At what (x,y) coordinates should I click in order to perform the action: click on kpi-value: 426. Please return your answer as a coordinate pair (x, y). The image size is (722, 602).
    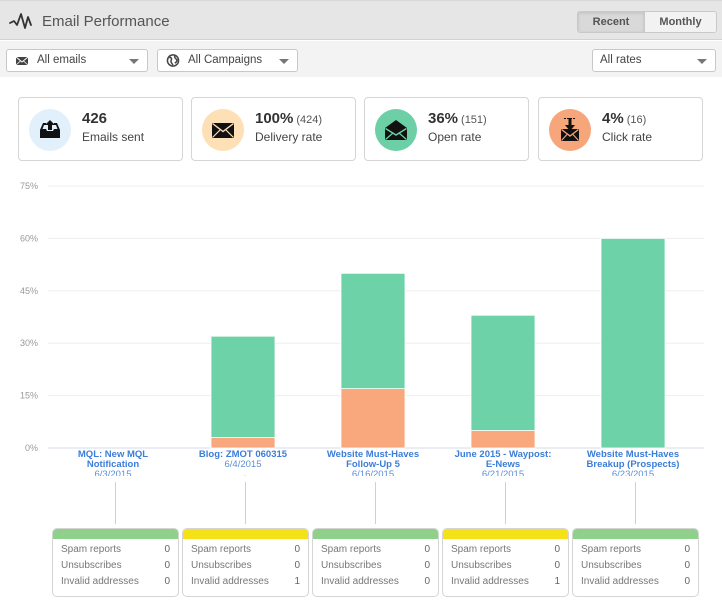
    Looking at the image, I should click on (95, 118).